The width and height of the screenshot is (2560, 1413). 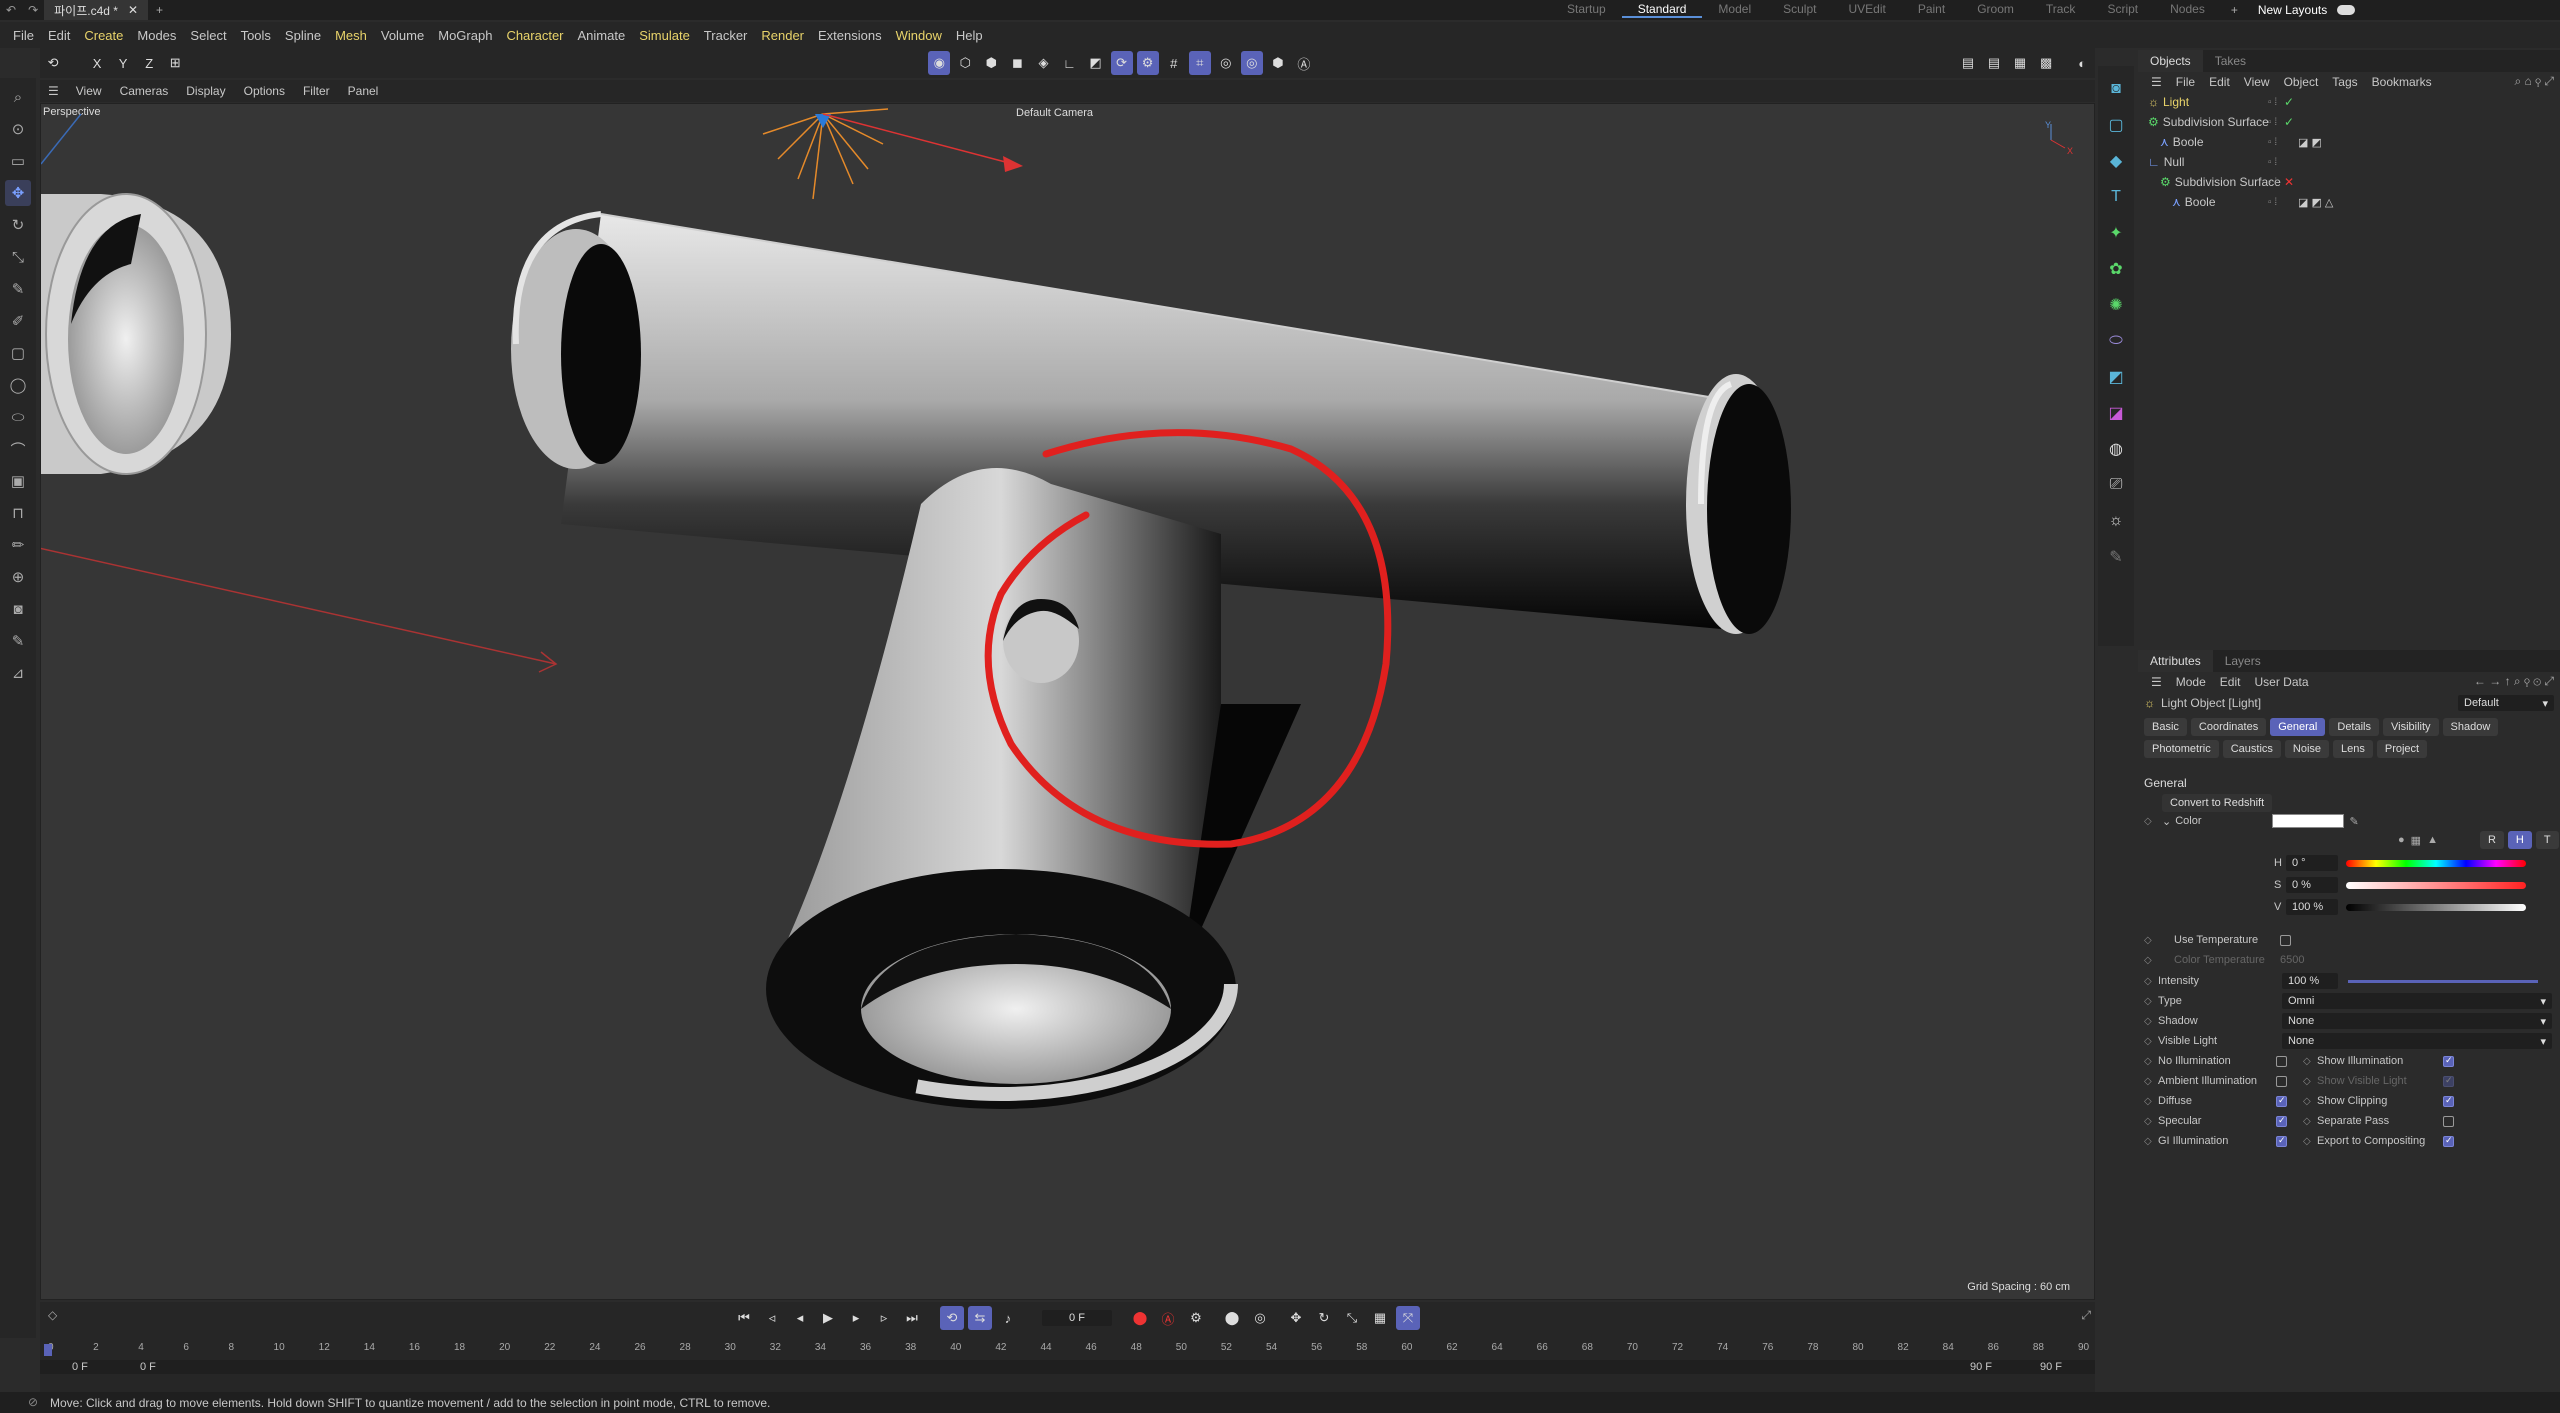 What do you see at coordinates (2417, 1001) in the screenshot?
I see `type-dropdown: Omni ▾` at bounding box center [2417, 1001].